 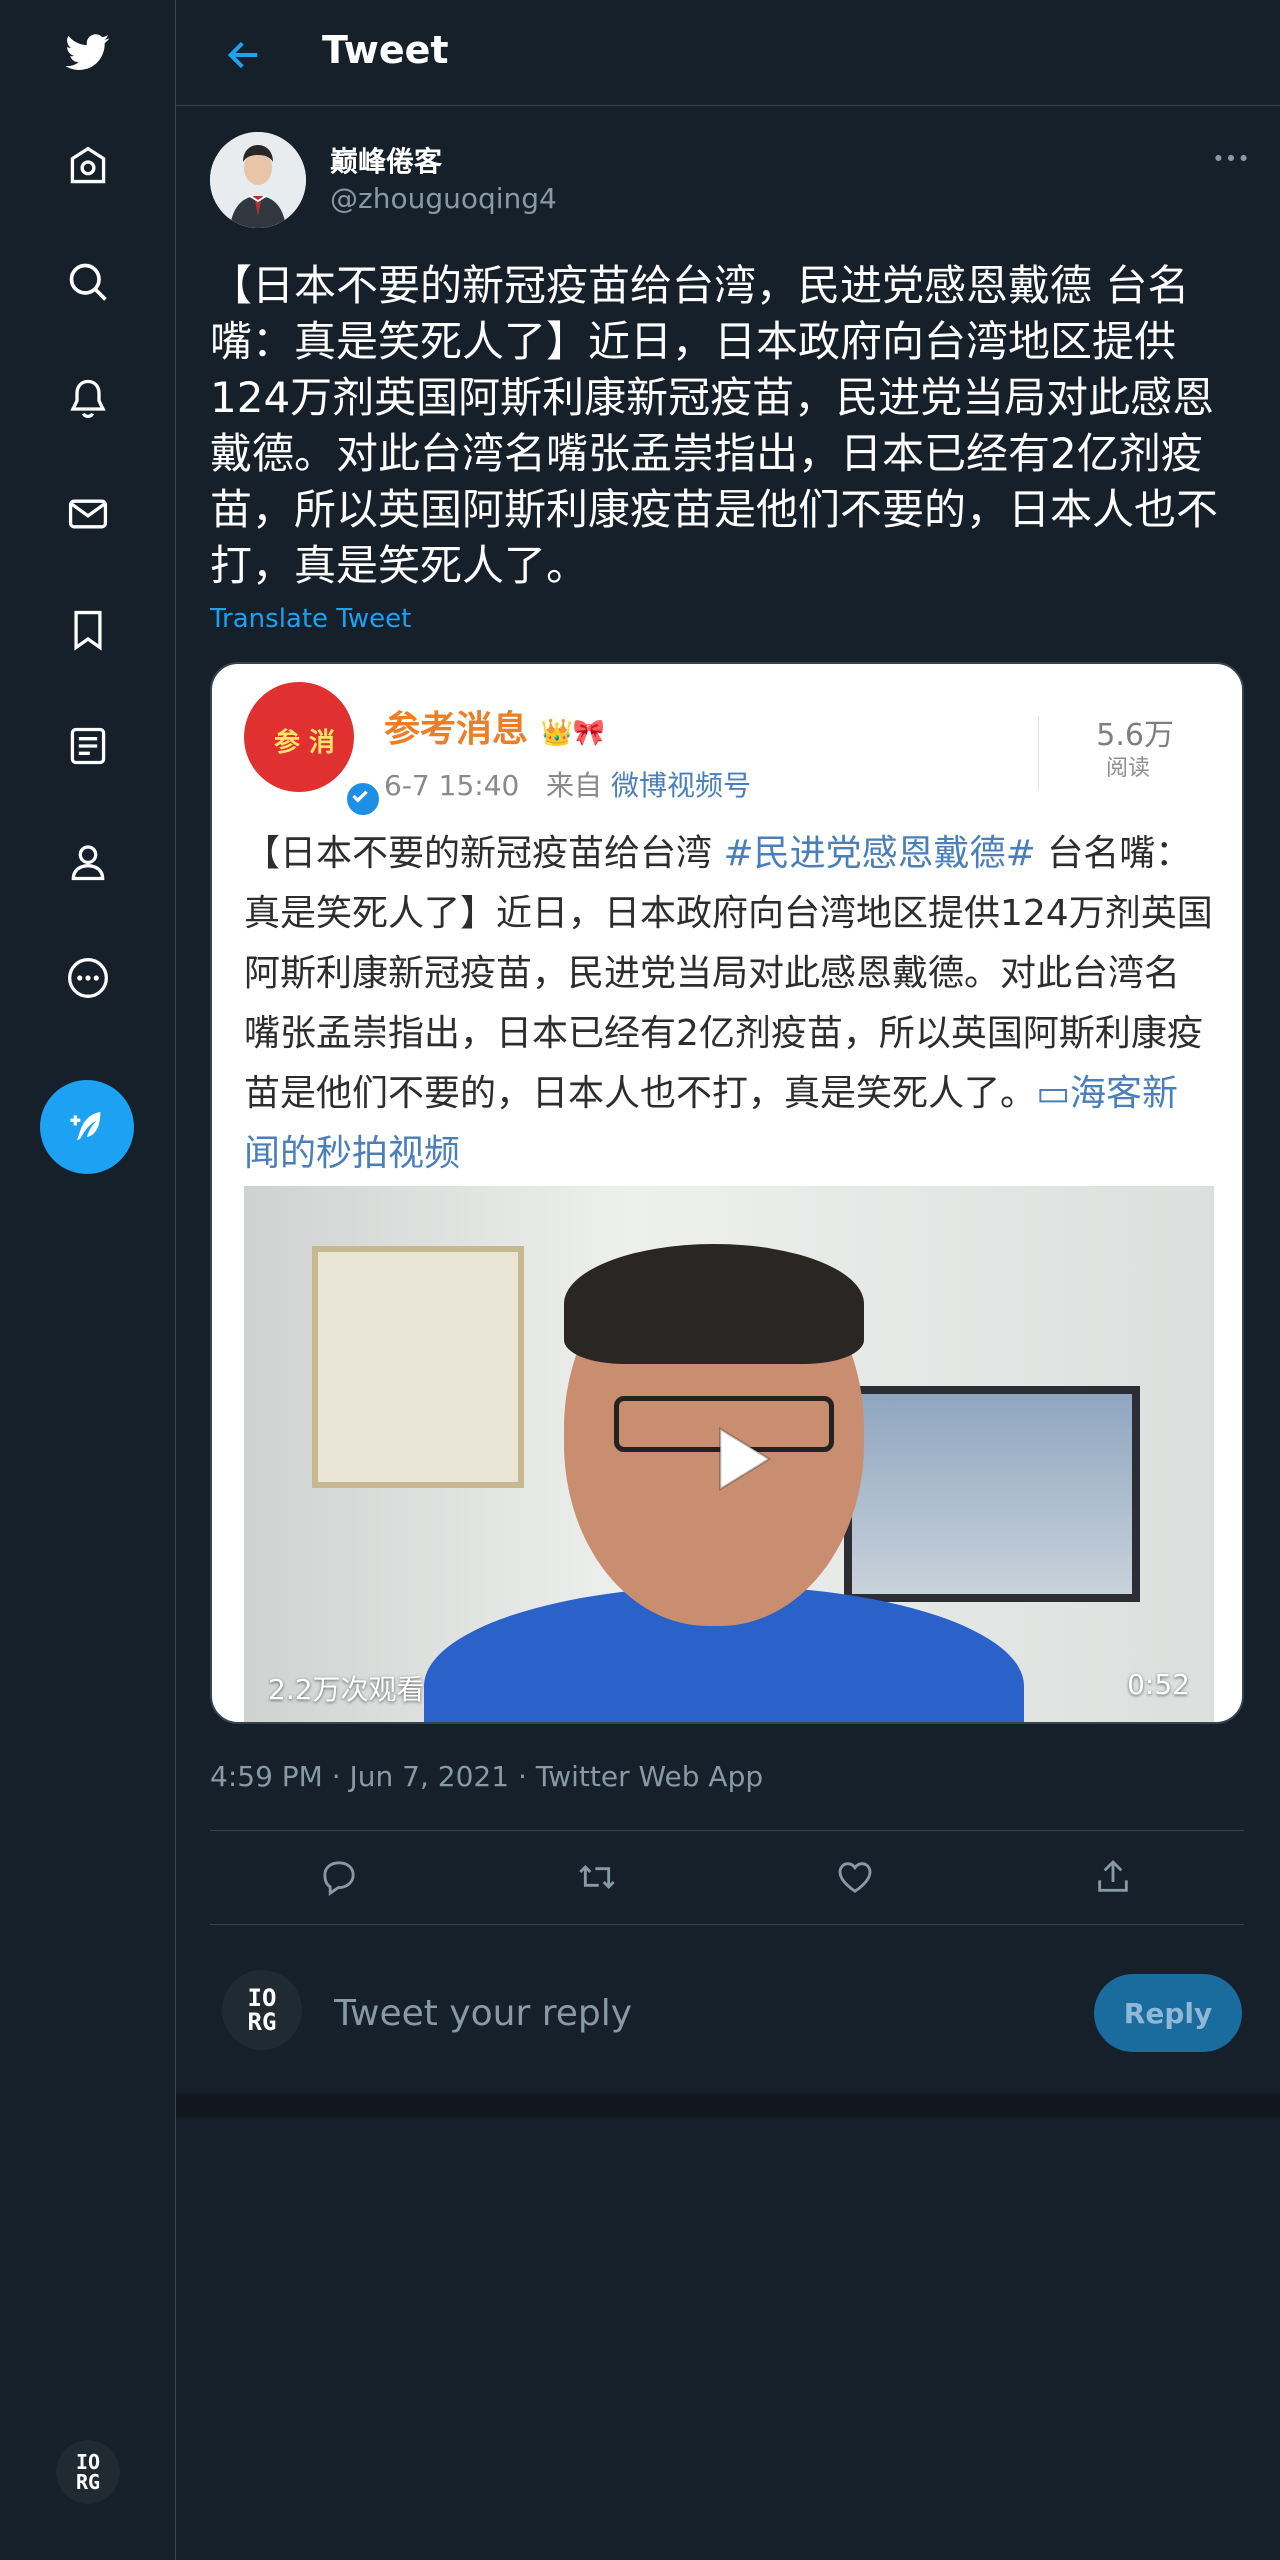 What do you see at coordinates (88, 630) in the screenshot?
I see `bookmarks-icon` at bounding box center [88, 630].